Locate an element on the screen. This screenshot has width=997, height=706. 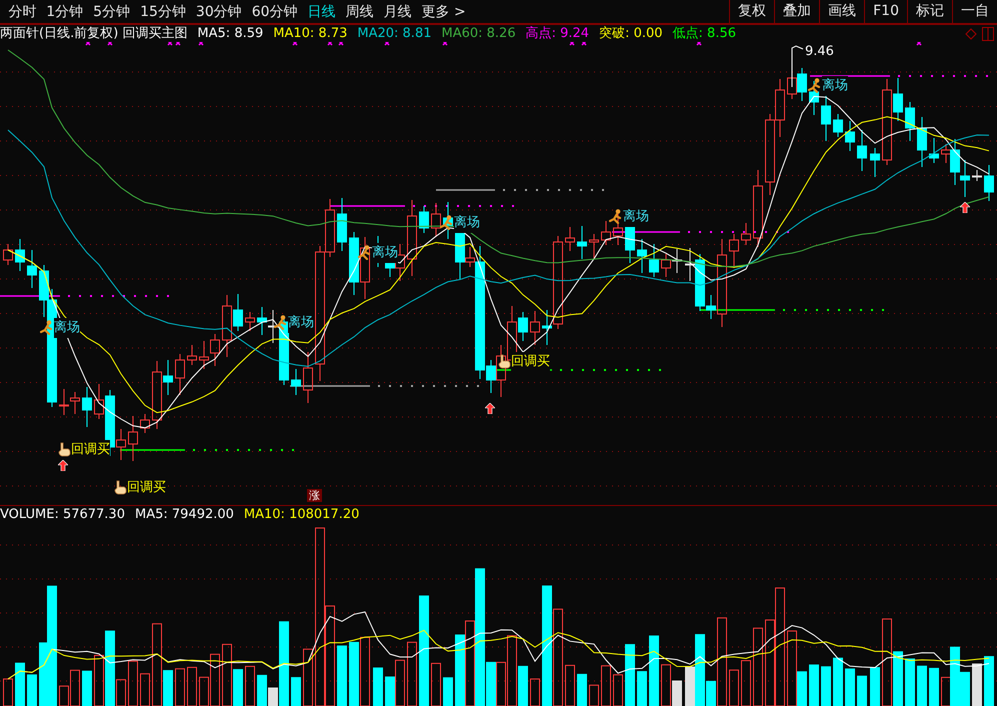
leader-line is located at coordinates (798, 66).